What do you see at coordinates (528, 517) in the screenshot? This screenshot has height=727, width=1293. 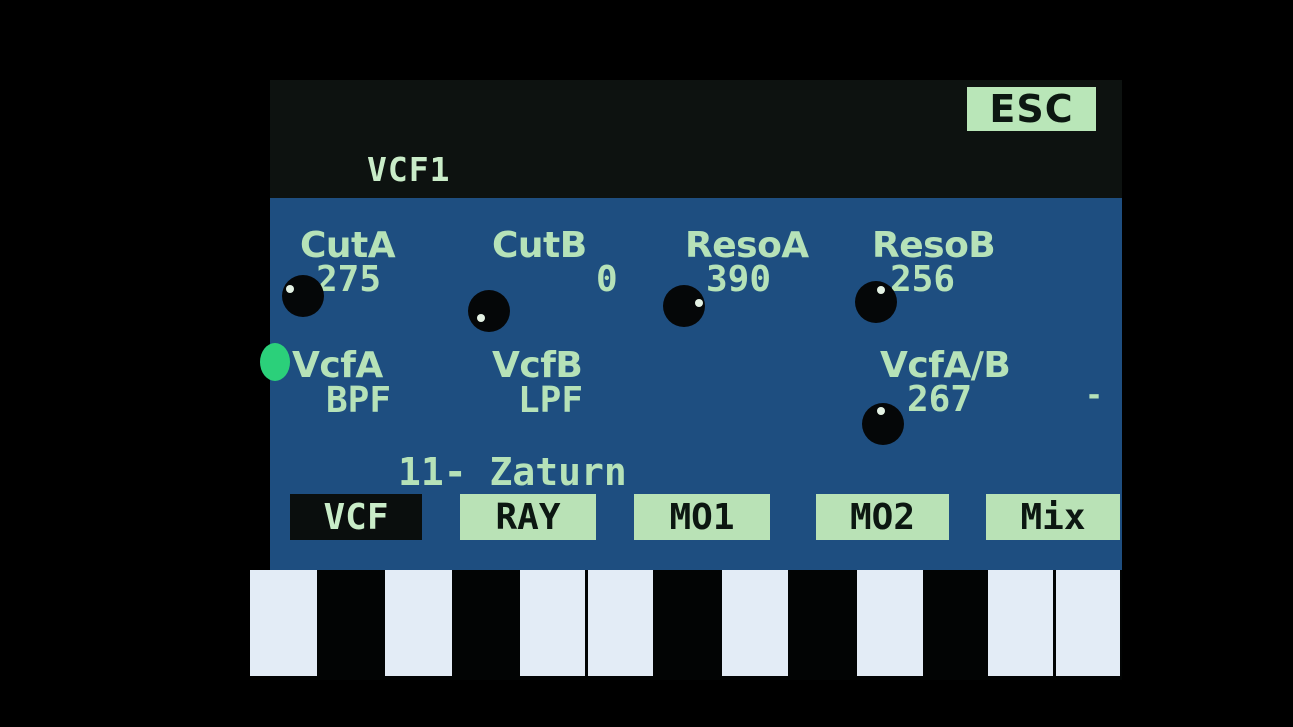 I see `tab-ray: RAY` at bounding box center [528, 517].